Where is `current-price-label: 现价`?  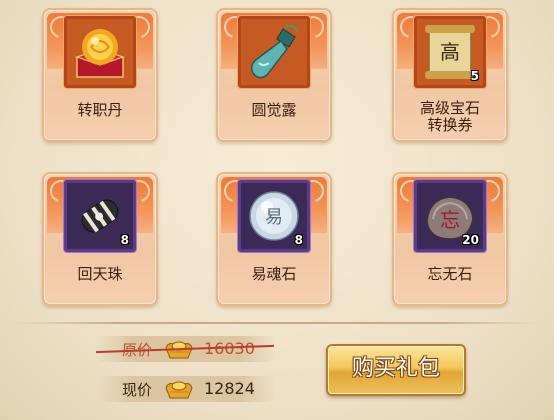
current-price-label: 现价 is located at coordinates (137, 390).